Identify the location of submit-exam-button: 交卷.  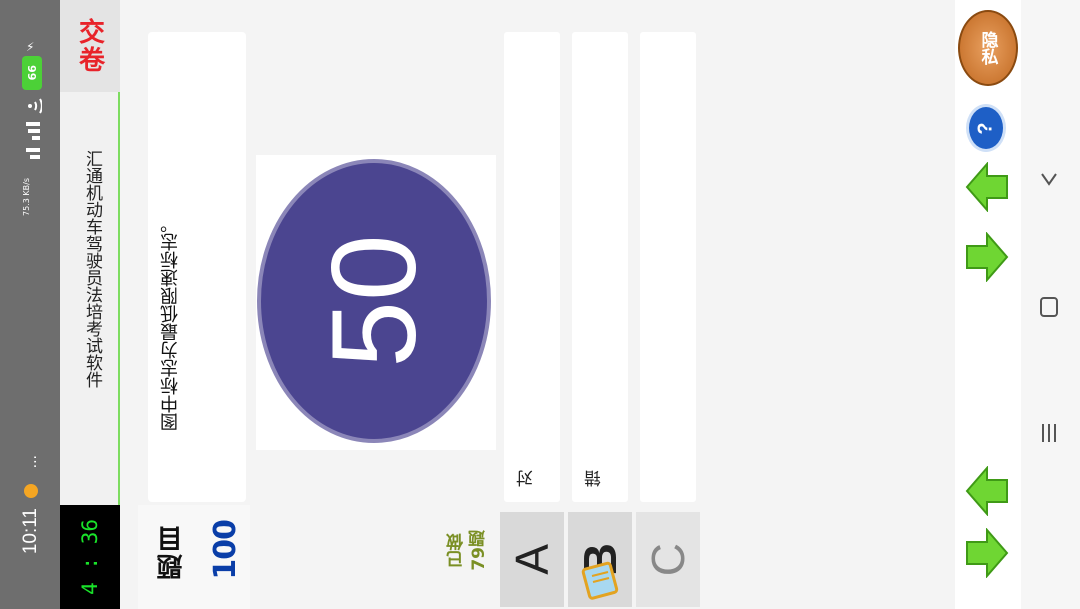
(90, 46).